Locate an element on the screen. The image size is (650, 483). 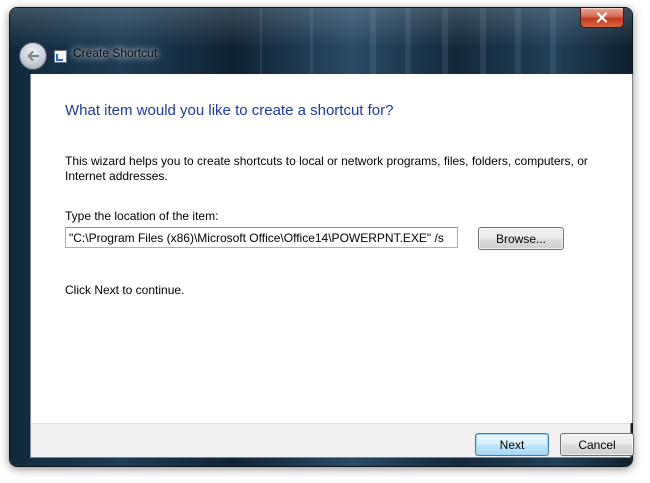
close-button is located at coordinates (602, 18).